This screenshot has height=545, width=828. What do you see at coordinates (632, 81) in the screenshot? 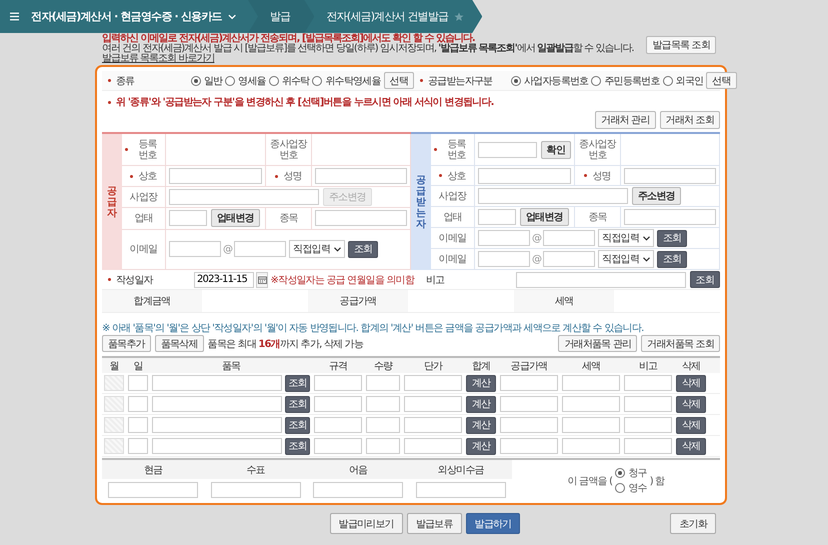
I see `radio-label: 주민등록번호` at bounding box center [632, 81].